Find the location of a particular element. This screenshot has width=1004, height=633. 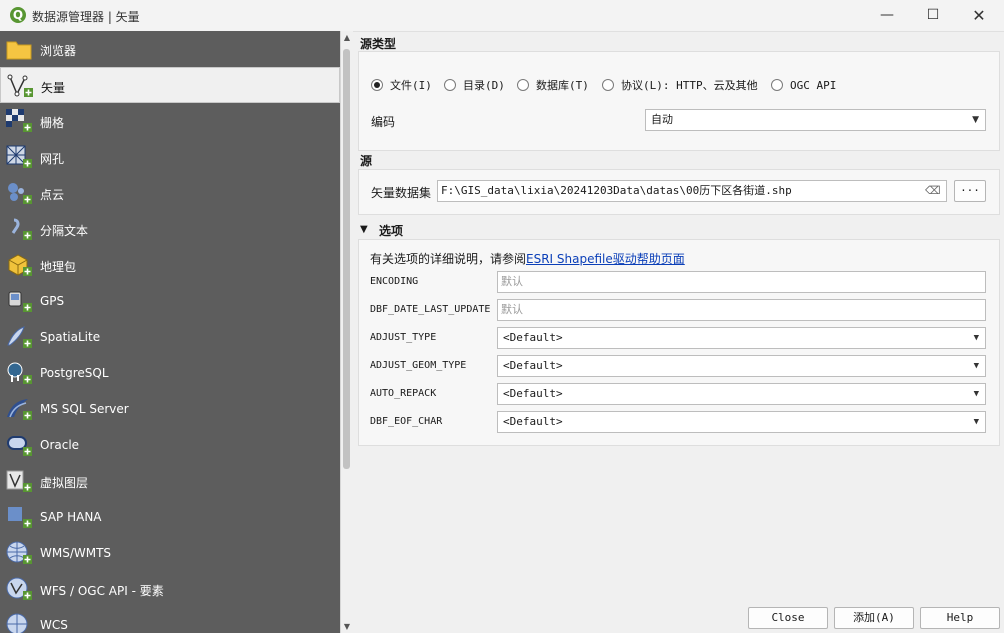

option-label-adjust-geom-type: ADJUST_GEOM_TYPE is located at coordinates (418, 365).